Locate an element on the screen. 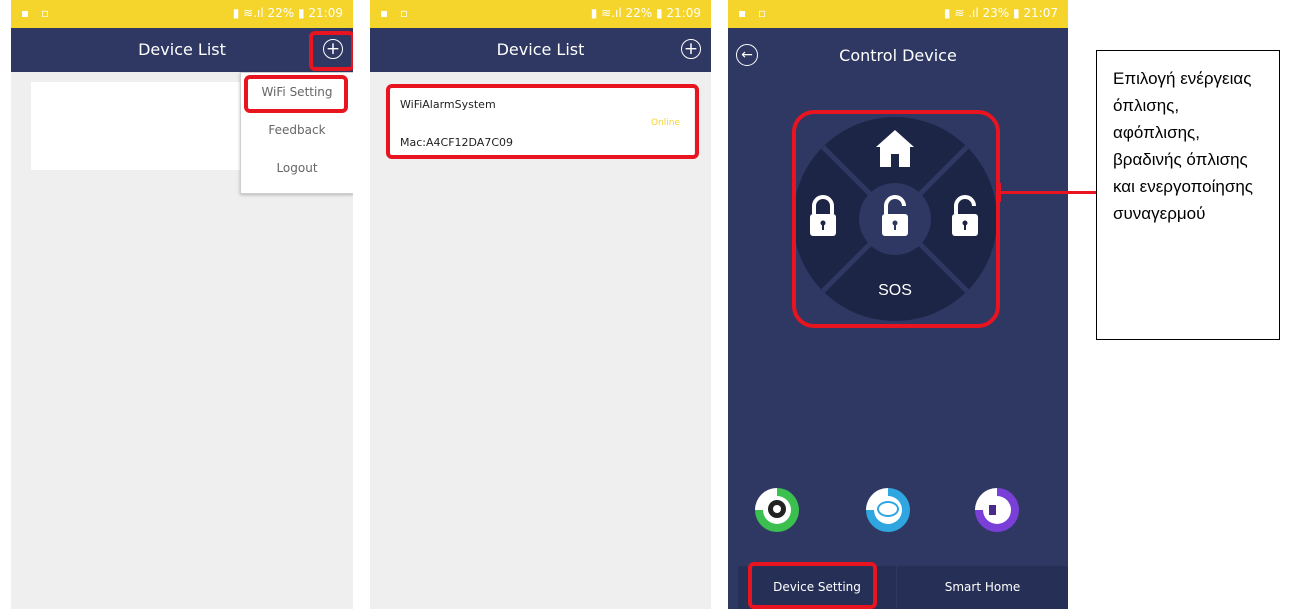  callout-connector is located at coordinates (1048, 192).